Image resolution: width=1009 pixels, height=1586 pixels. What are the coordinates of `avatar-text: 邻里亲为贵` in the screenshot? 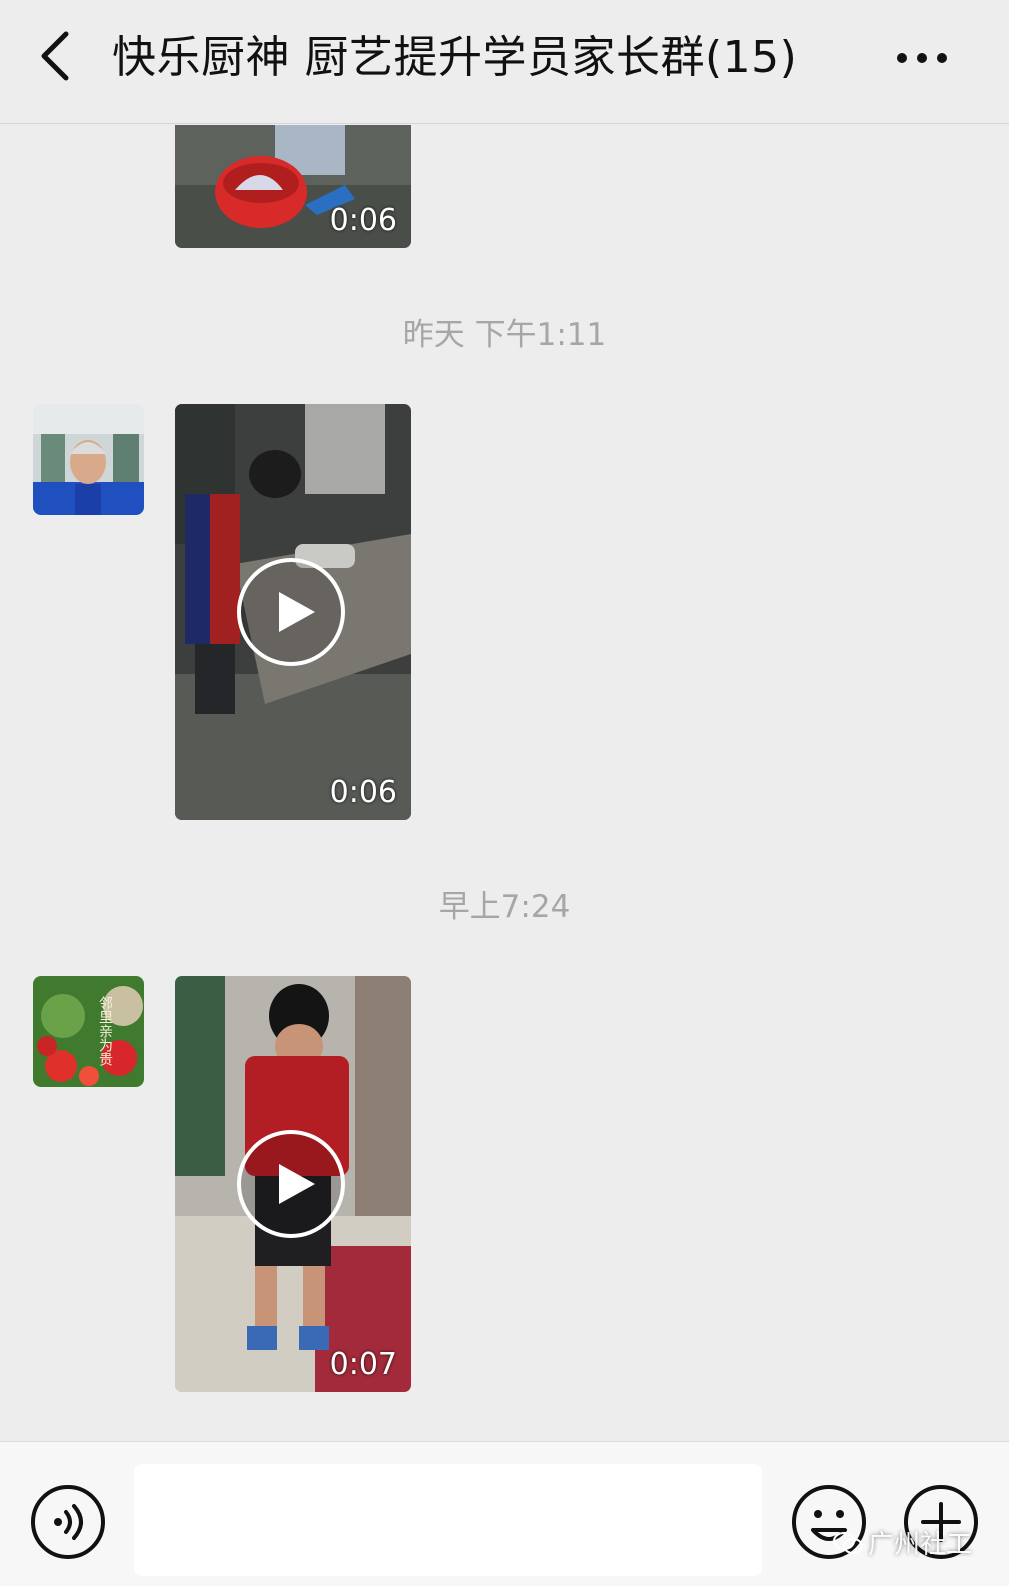 It's located at (105, 1031).